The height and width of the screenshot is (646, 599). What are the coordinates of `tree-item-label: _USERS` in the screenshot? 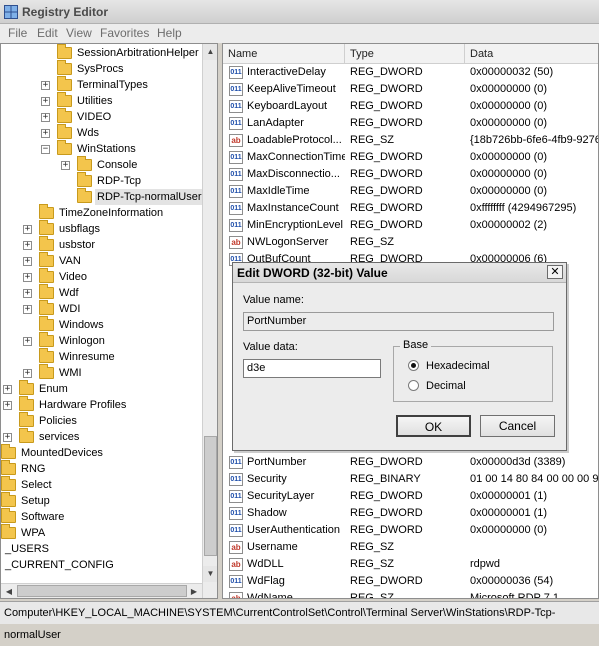 It's located at (27, 549).